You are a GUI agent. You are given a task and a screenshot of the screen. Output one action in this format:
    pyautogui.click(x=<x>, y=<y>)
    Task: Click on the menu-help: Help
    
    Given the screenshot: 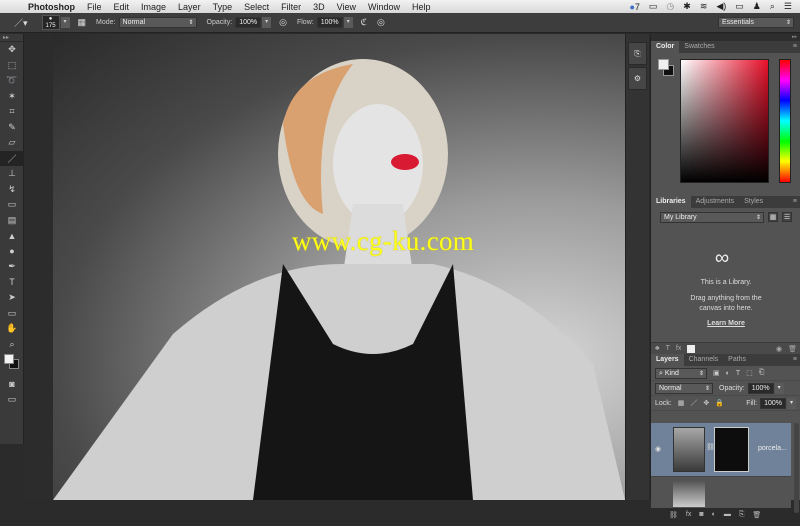 What is the action you would take?
    pyautogui.click(x=421, y=7)
    